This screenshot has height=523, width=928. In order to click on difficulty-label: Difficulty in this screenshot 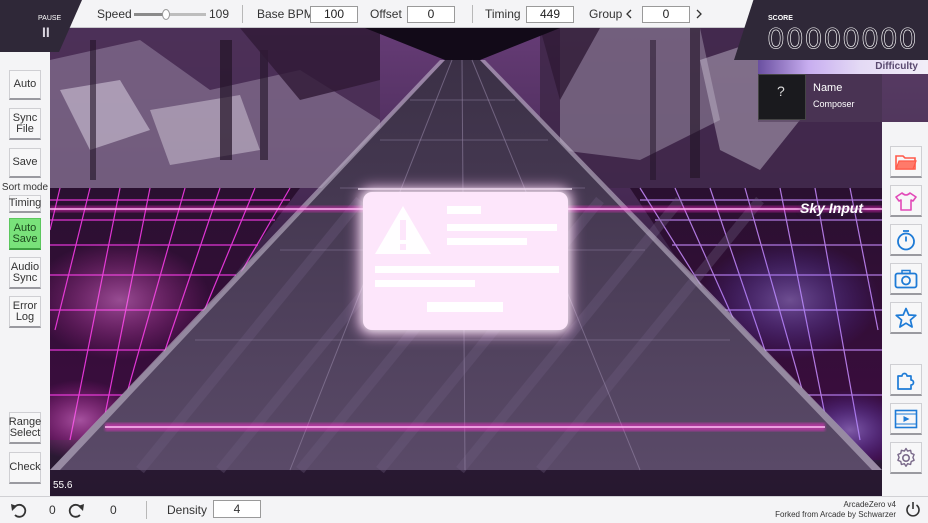, I will do `click(896, 66)`.